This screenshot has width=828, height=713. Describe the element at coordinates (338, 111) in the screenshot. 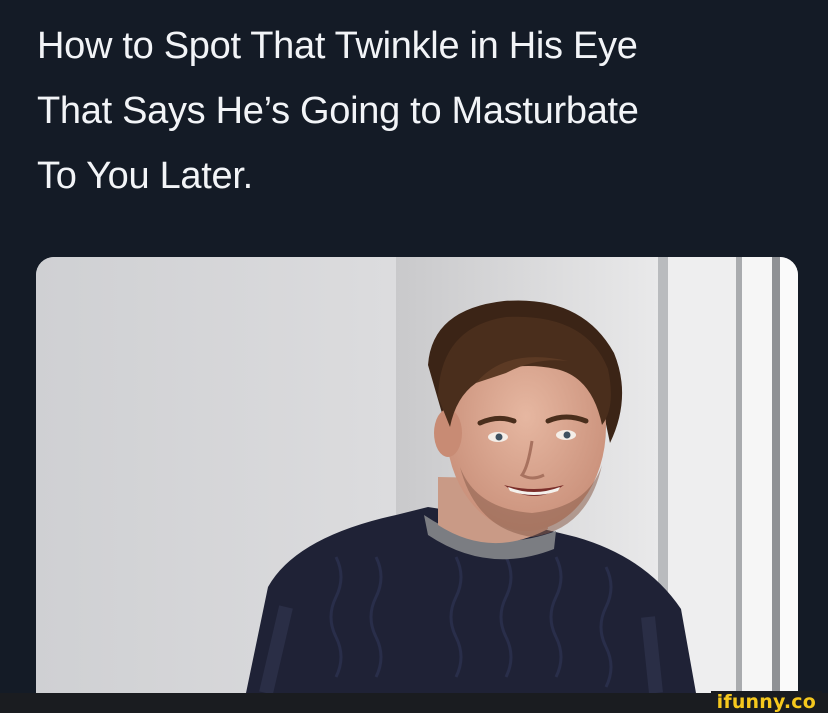

I see `post-title-line-2: That Says He’s Going to Masturbate` at that location.